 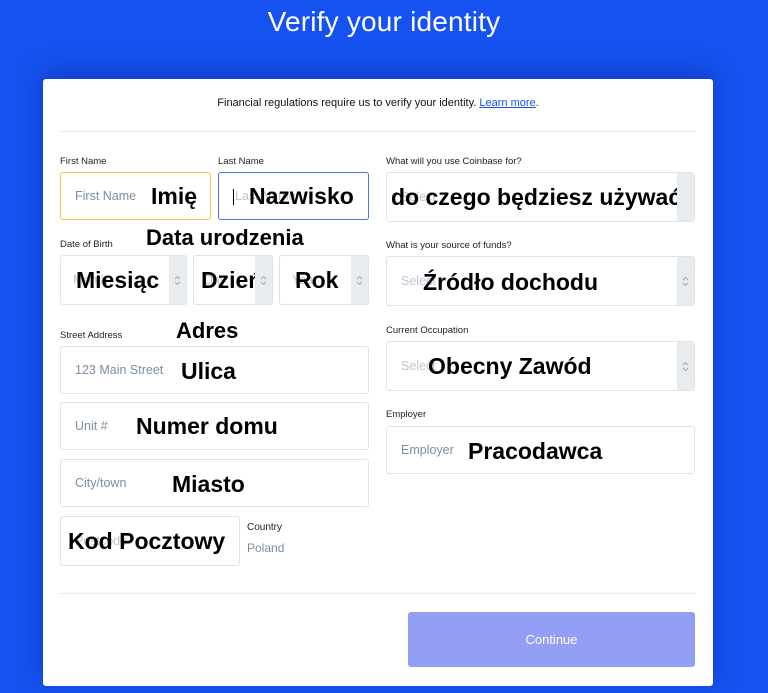 I want to click on use-stepper, so click(x=685, y=197).